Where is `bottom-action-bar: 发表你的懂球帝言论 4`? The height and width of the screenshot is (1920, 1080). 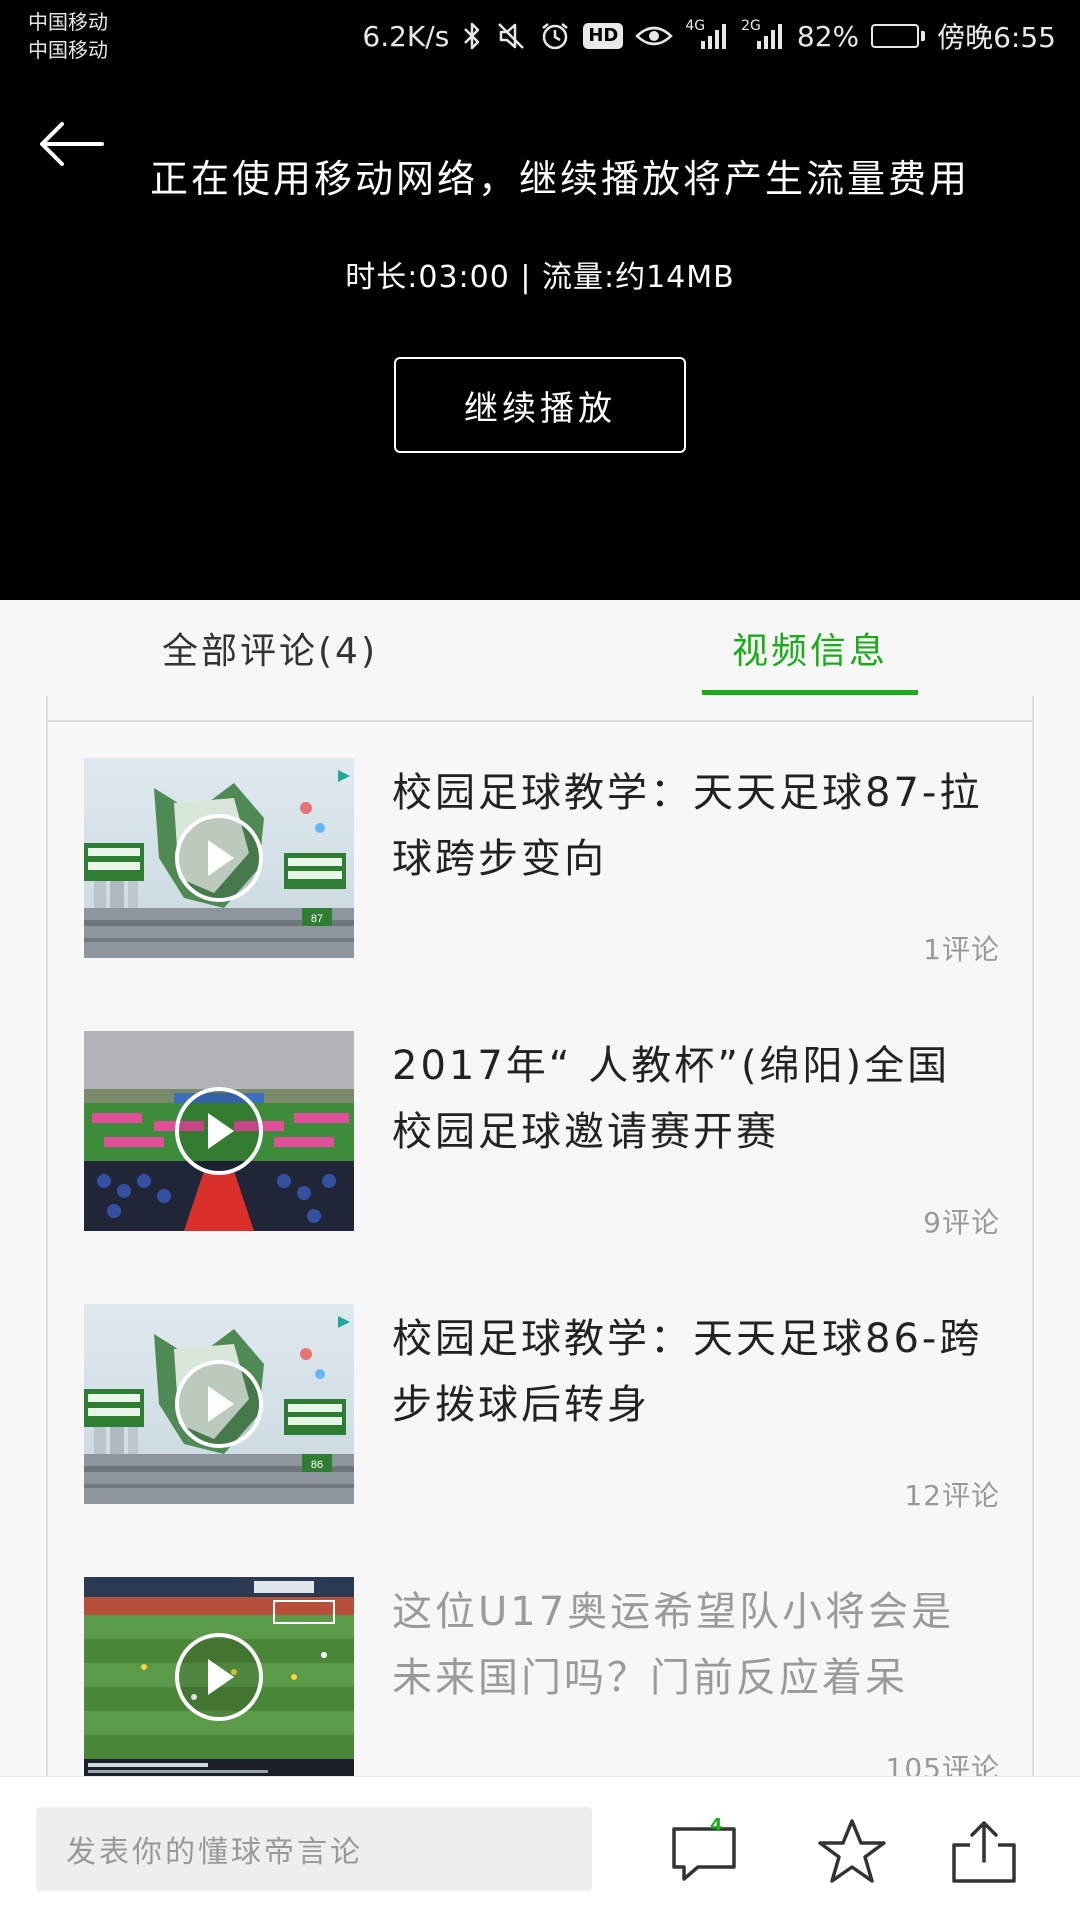
bottom-action-bar: 发表你的懂球帝言论 4 is located at coordinates (540, 1848).